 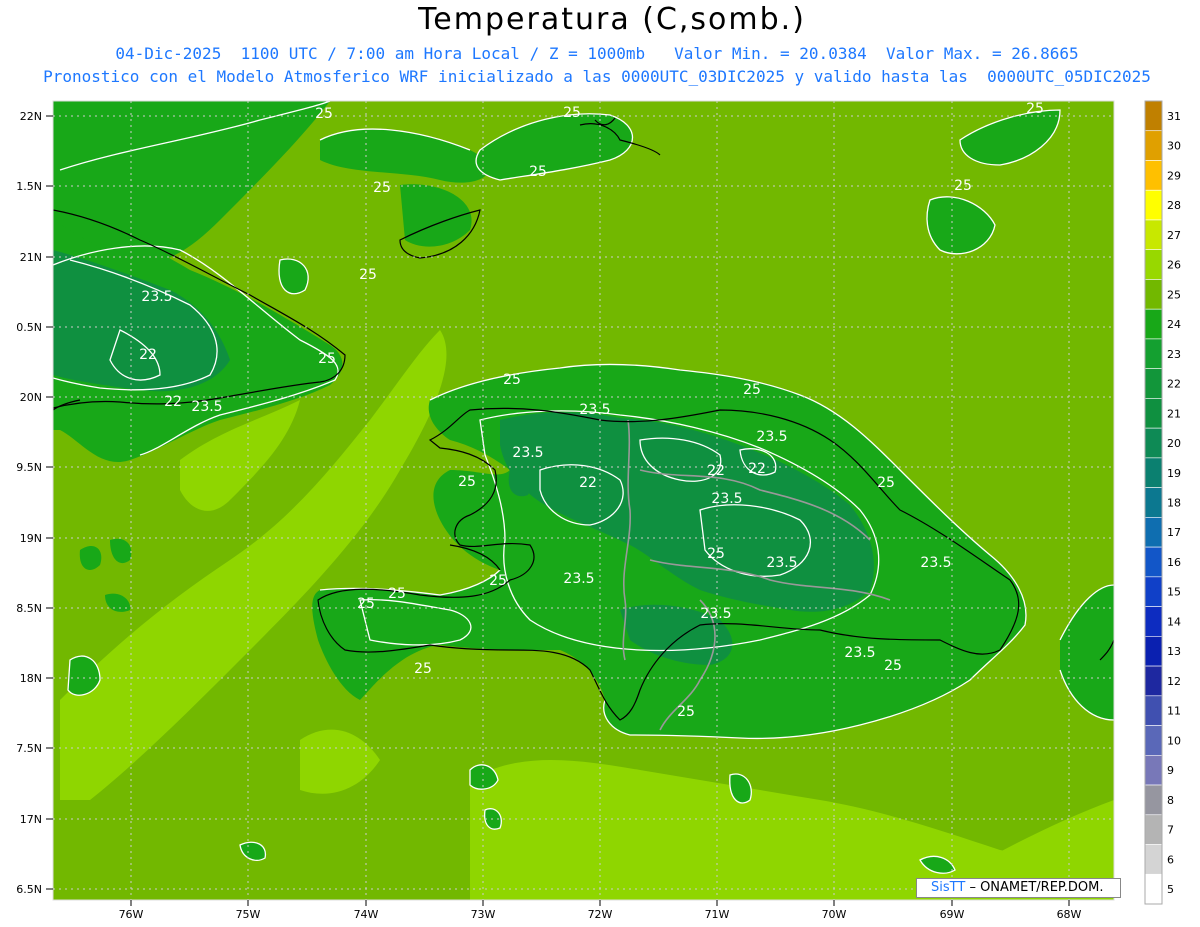 What do you see at coordinates (1170, 889) in the screenshot?
I see `colorbar-label: 5` at bounding box center [1170, 889].